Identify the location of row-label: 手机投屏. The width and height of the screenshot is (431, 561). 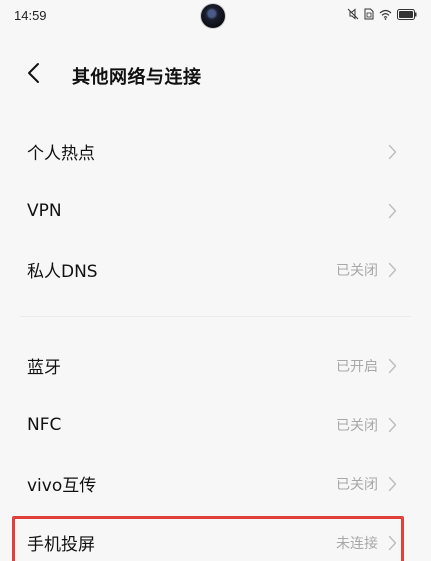
(61, 545).